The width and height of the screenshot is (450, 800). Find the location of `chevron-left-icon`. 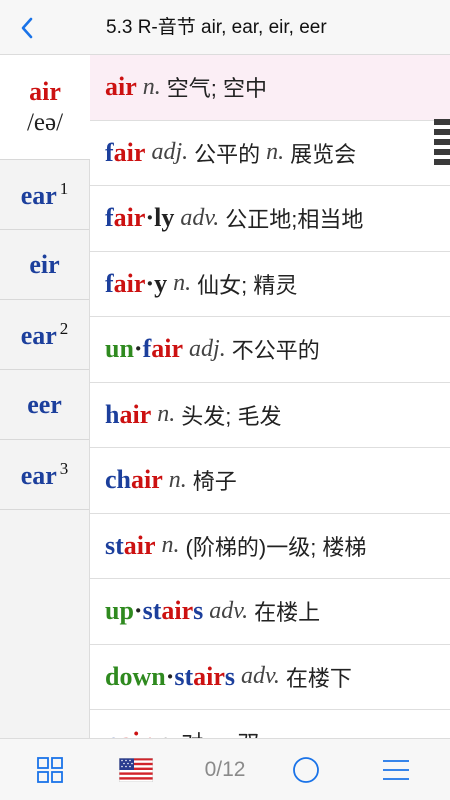

chevron-left-icon is located at coordinates (27, 28).